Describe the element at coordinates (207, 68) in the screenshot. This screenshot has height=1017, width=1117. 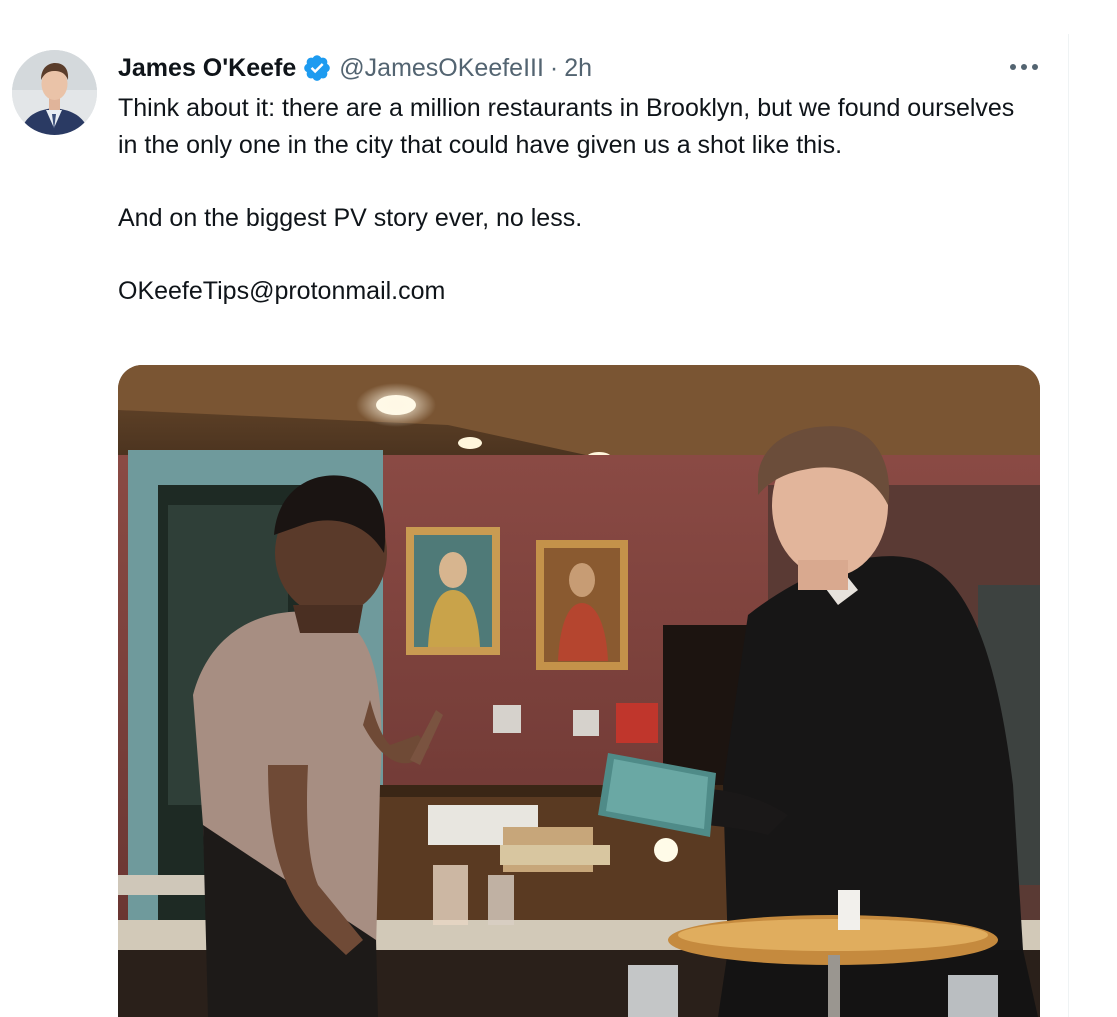
I see `author-name: James O'Keefe` at that location.